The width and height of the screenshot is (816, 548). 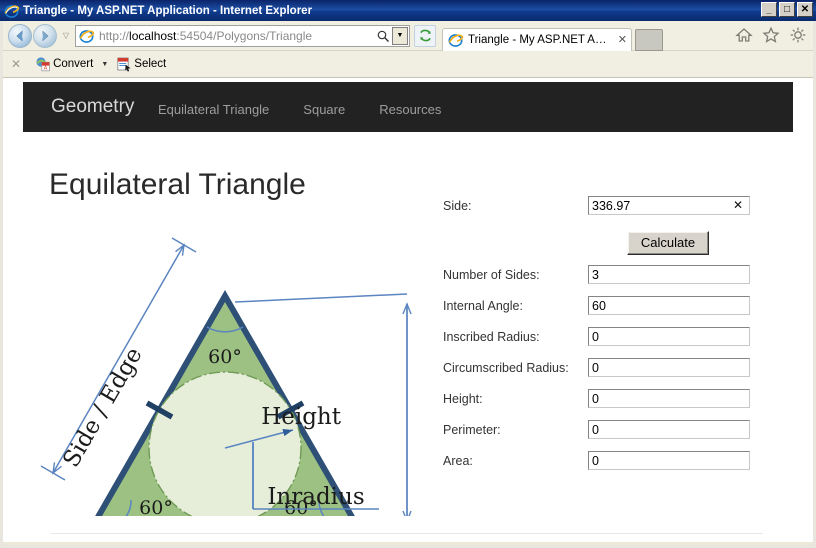 I want to click on browser-tab: Triangle - My ASP.NET Applic... ✕, so click(x=537, y=39).